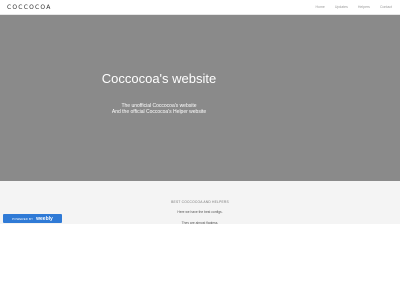  What do you see at coordinates (44, 218) in the screenshot?
I see `weebly-logo-icon: weebly` at bounding box center [44, 218].